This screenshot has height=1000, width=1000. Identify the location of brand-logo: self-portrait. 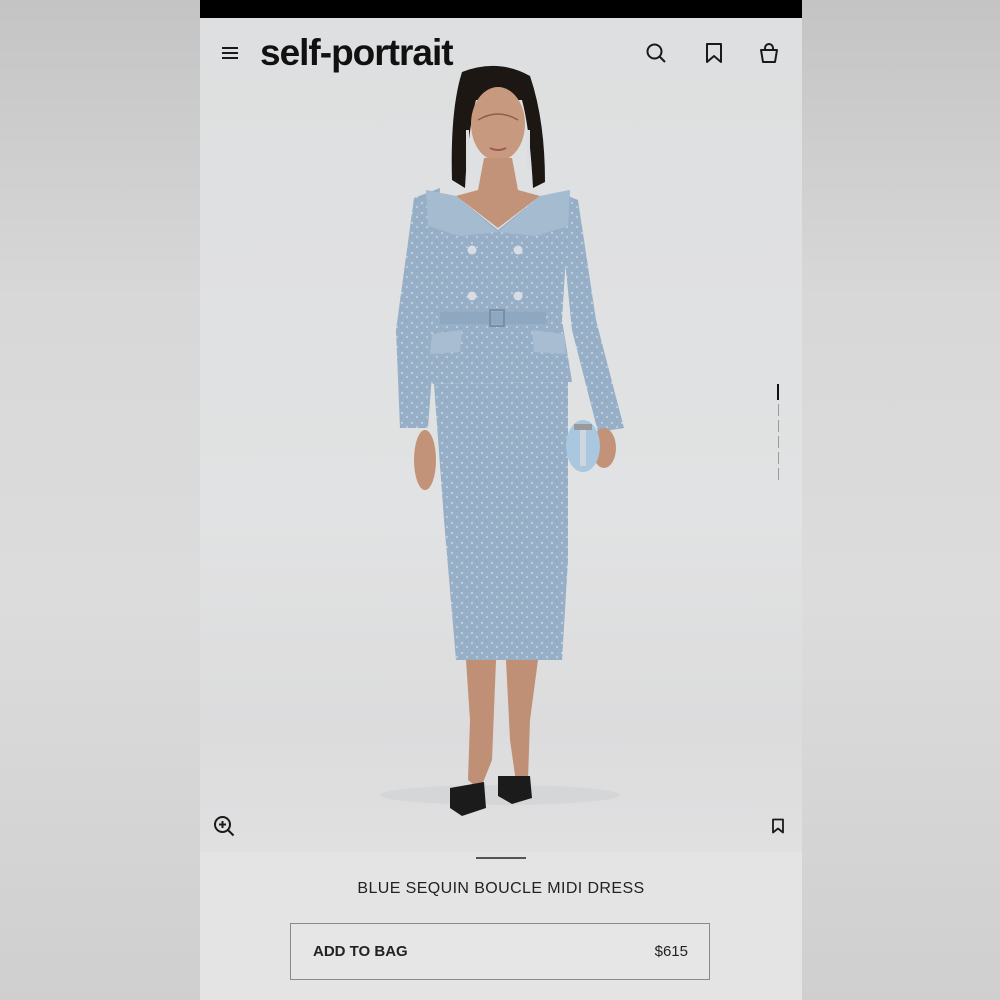
(357, 53).